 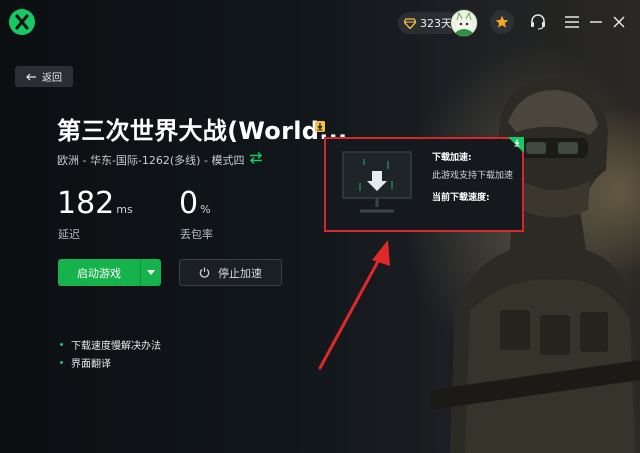 I want to click on membership-days-text: 323天, so click(x=436, y=23).